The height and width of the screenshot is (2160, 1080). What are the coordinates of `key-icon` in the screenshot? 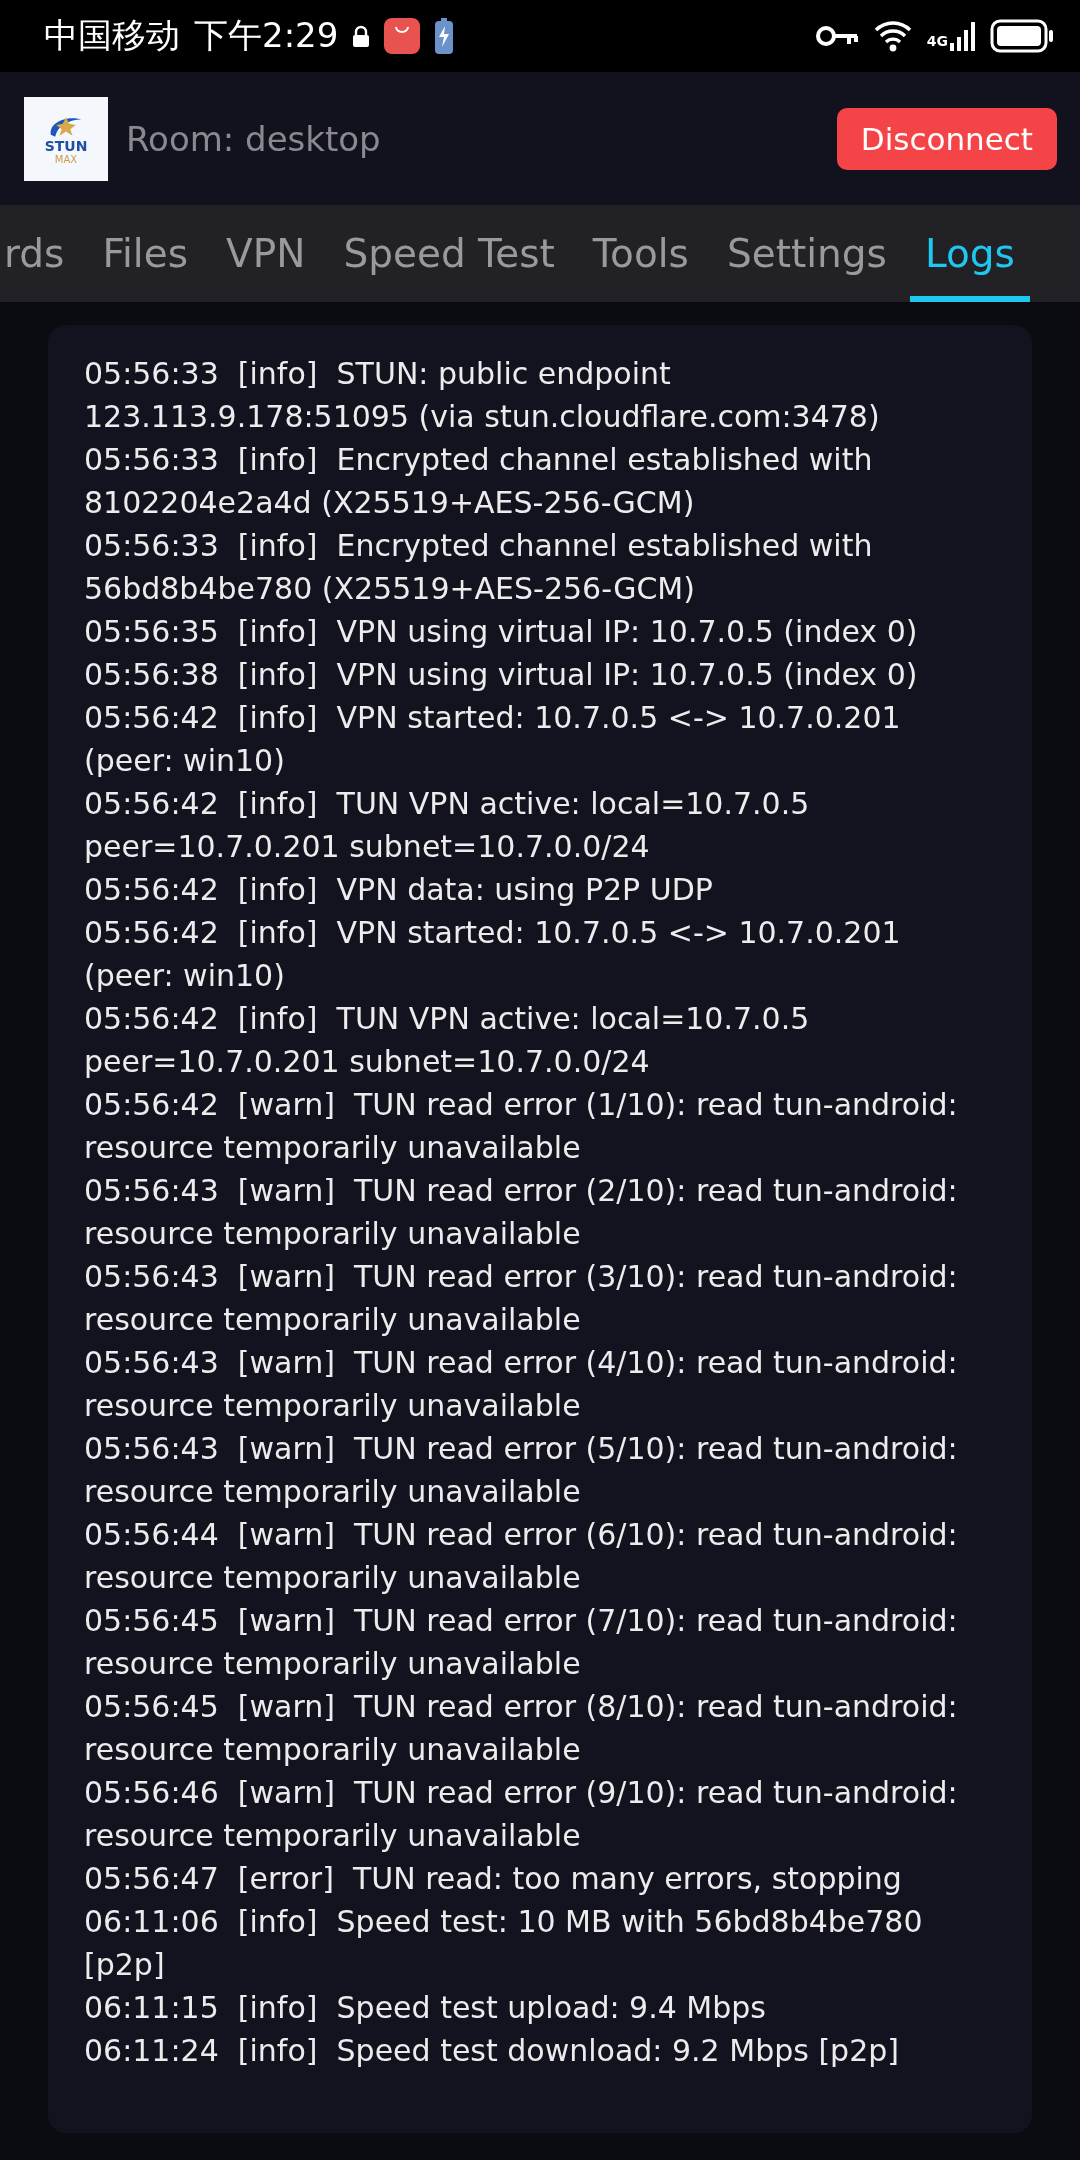 It's located at (836, 36).